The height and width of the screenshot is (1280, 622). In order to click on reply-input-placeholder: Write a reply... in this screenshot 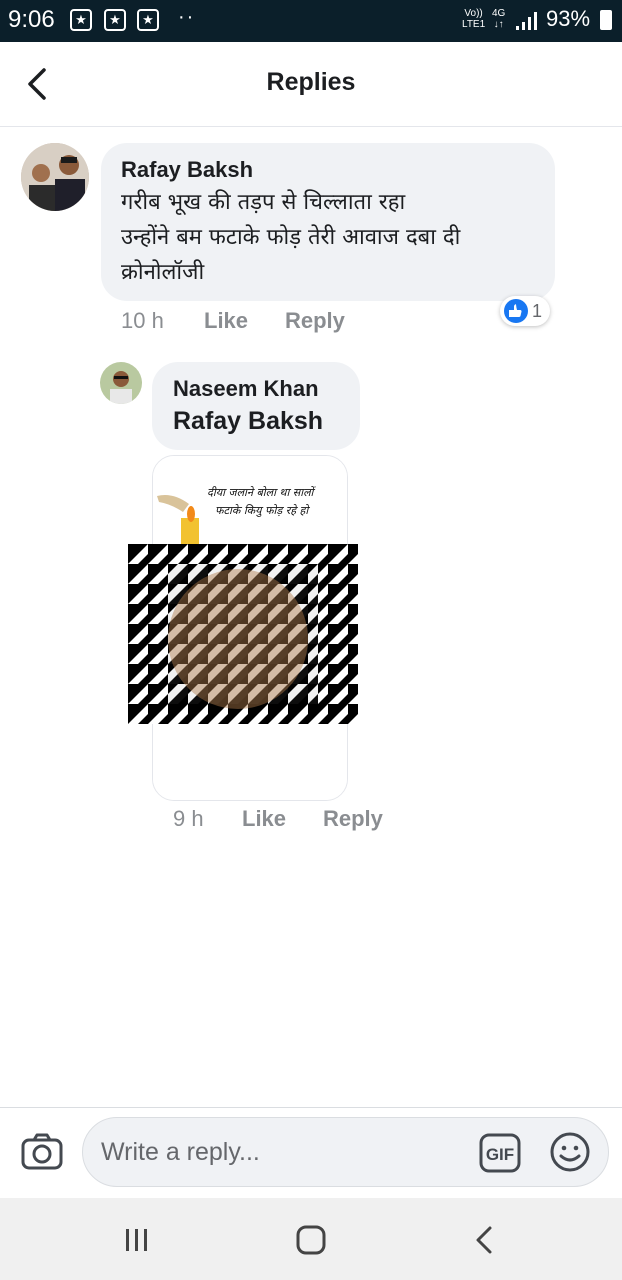, I will do `click(180, 1152)`.